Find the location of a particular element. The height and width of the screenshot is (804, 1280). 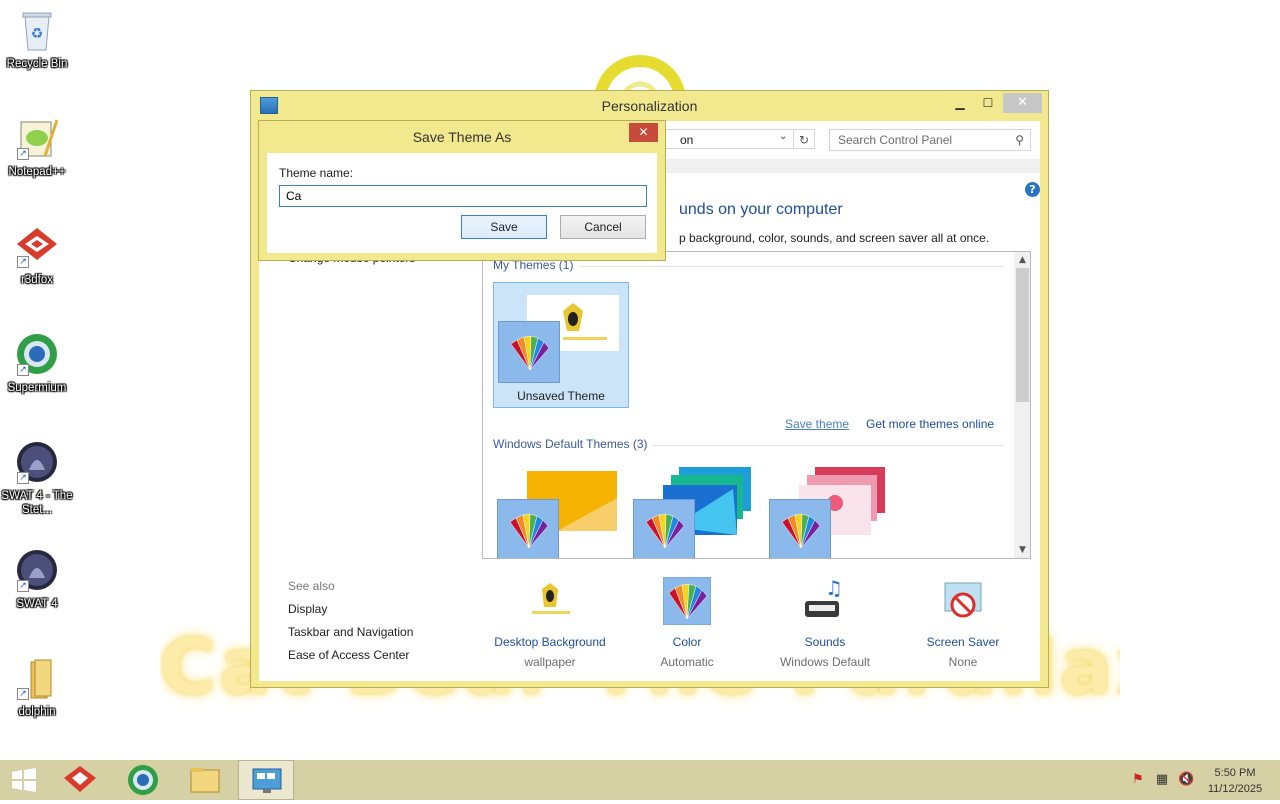

taskbar-supermium is located at coordinates (143, 780).